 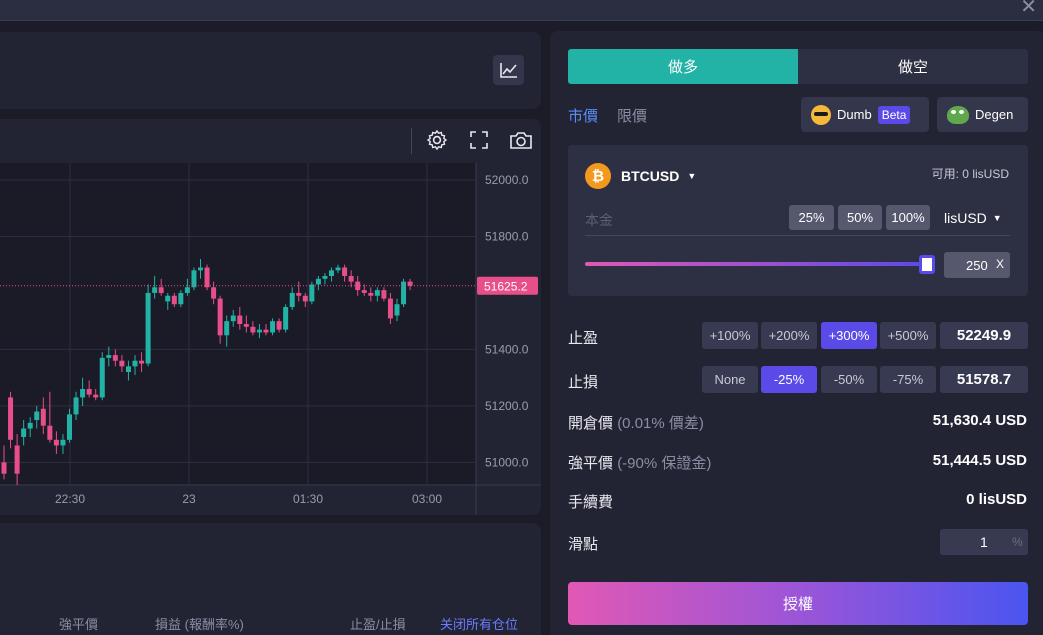 What do you see at coordinates (913, 66) in the screenshot?
I see `tab-short: 做空` at bounding box center [913, 66].